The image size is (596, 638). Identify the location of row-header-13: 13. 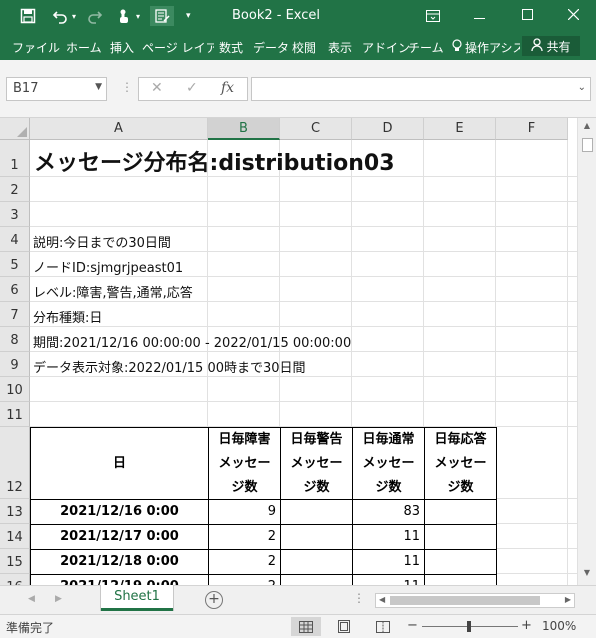
(15, 511).